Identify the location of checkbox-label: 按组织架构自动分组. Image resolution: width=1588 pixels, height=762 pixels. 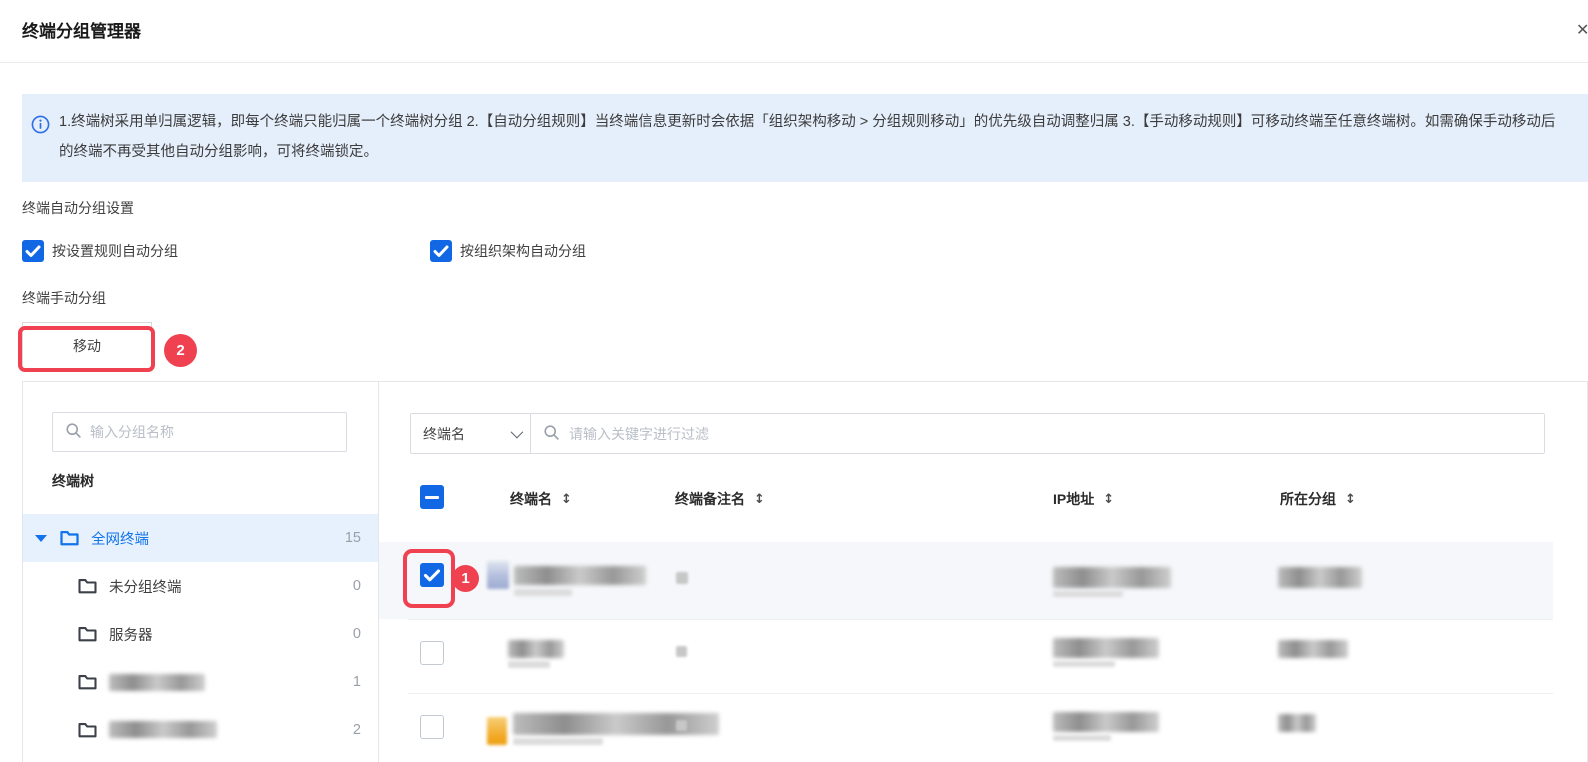
(523, 251).